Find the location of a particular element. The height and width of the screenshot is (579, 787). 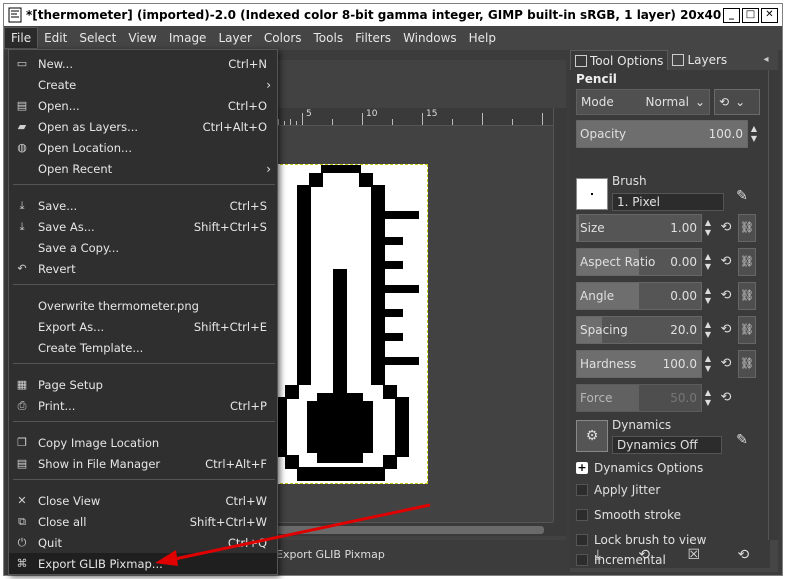

delete-preset-icon: ☒ is located at coordinates (694, 555).